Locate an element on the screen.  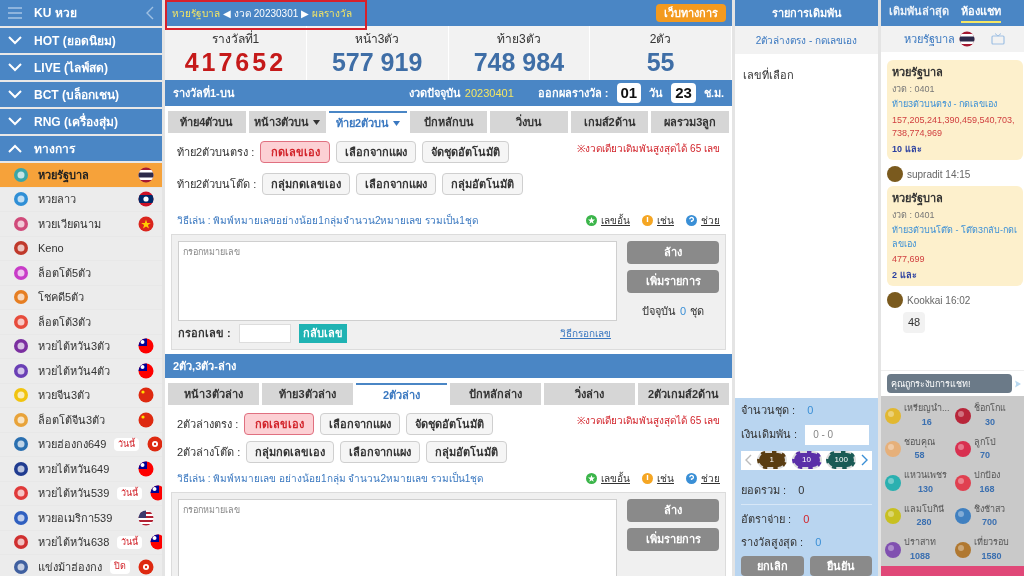
bet-type-tab: ปักหลักบน is located at coordinates (448, 122).